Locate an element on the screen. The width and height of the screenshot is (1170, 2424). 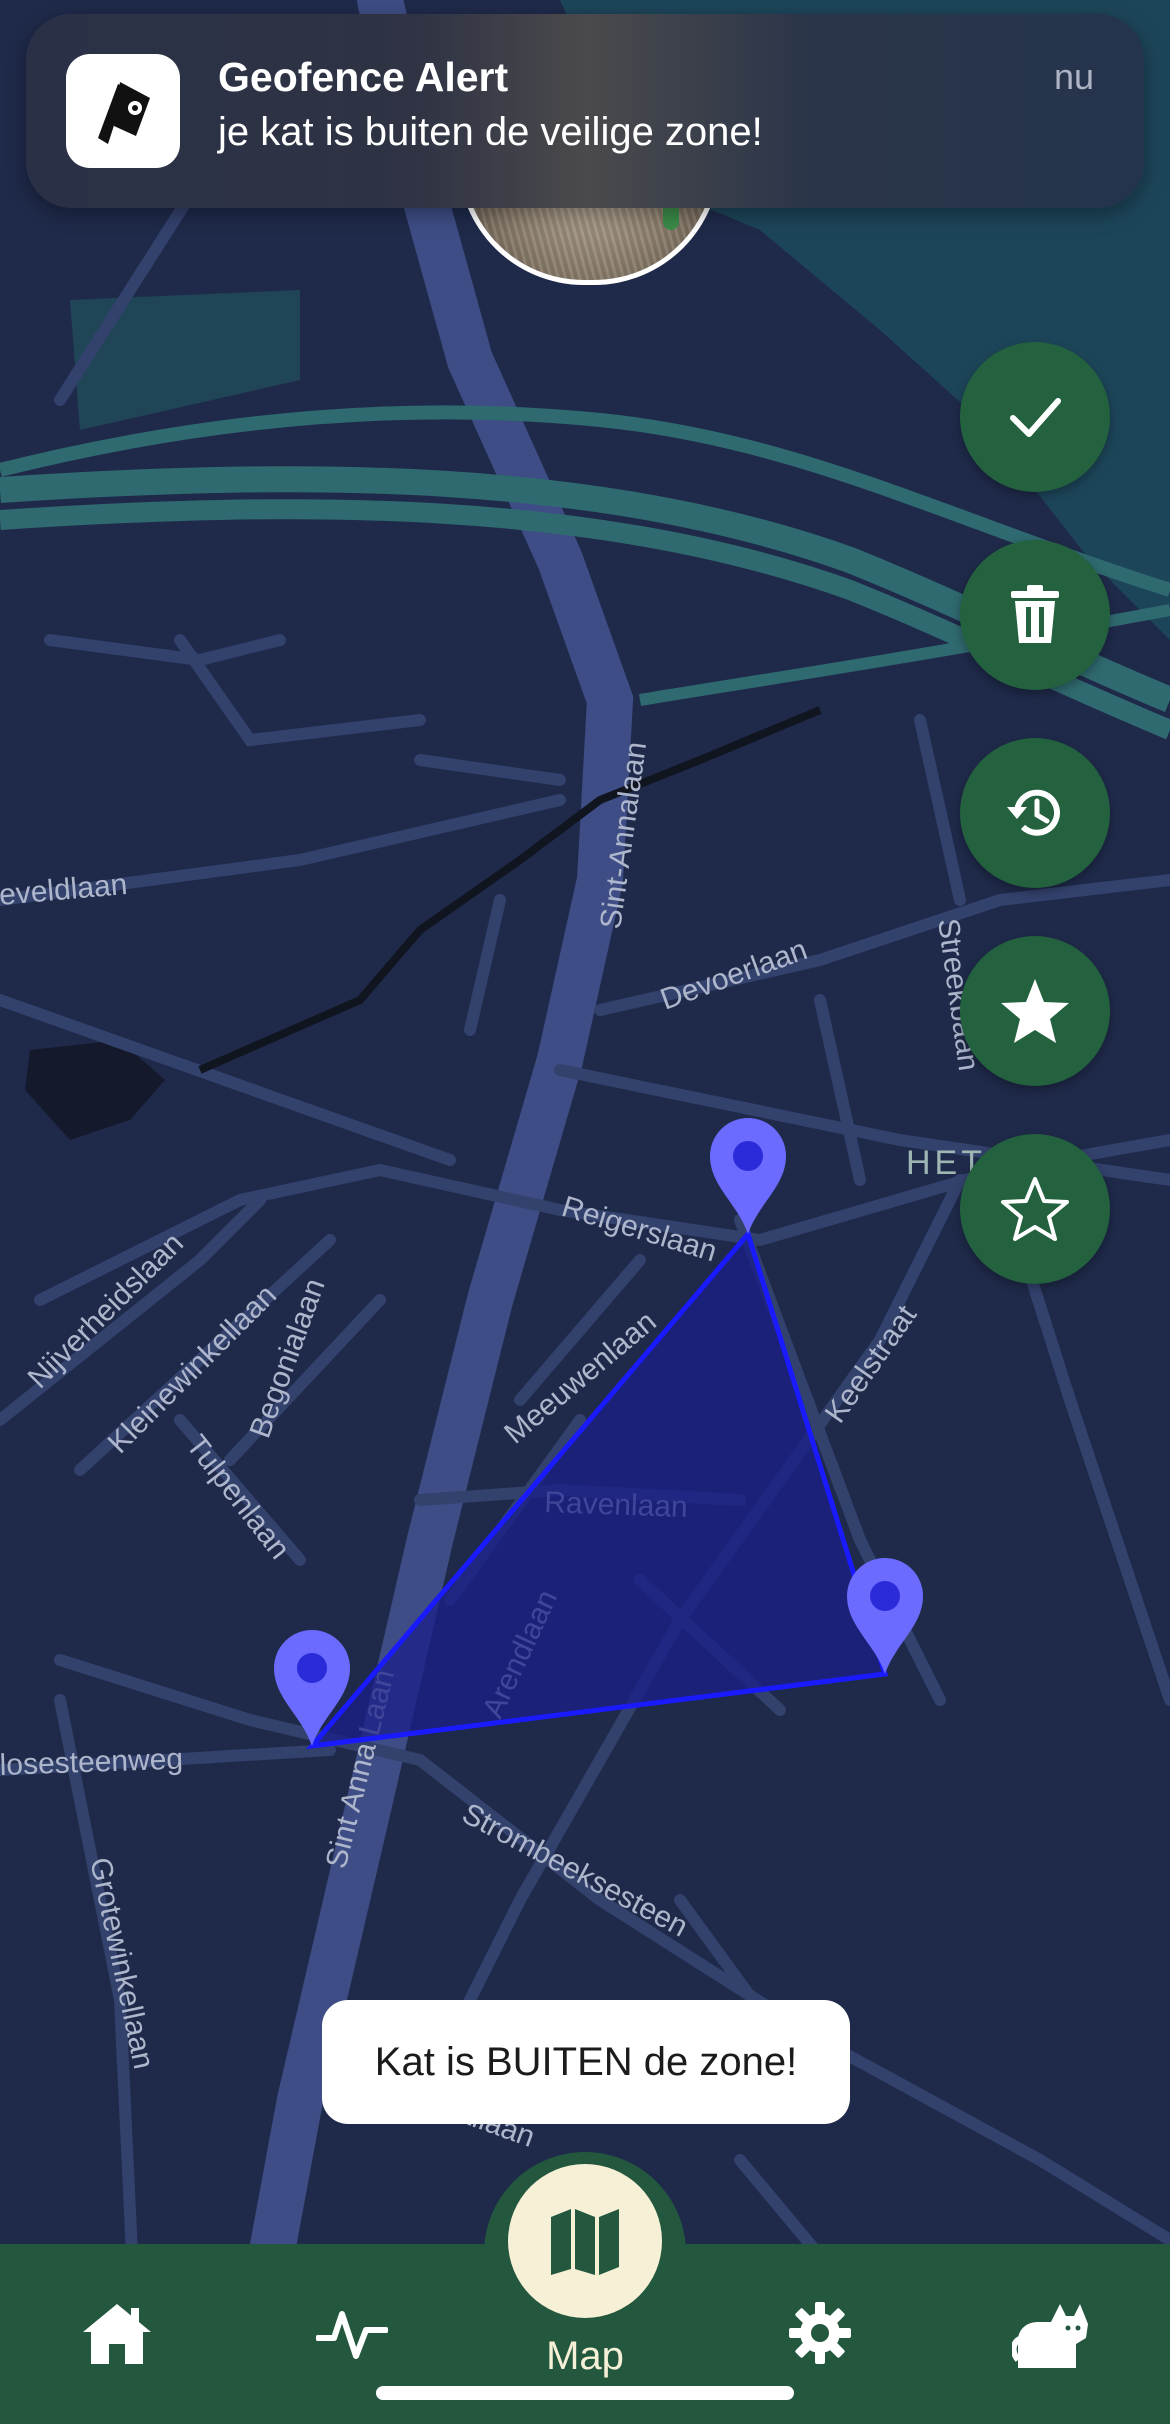
nav-home is located at coordinates (117, 2333).